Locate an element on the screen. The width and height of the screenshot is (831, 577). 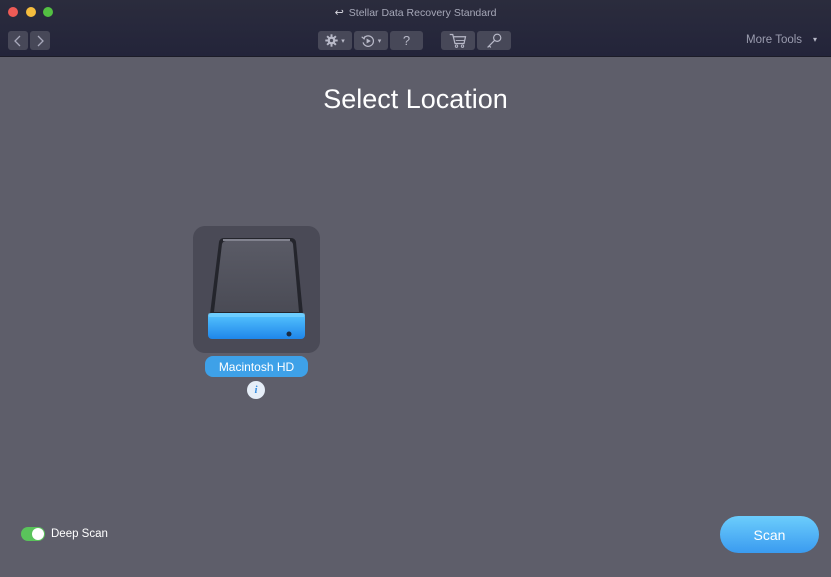
history-menu-button: ▾ is located at coordinates (371, 40).